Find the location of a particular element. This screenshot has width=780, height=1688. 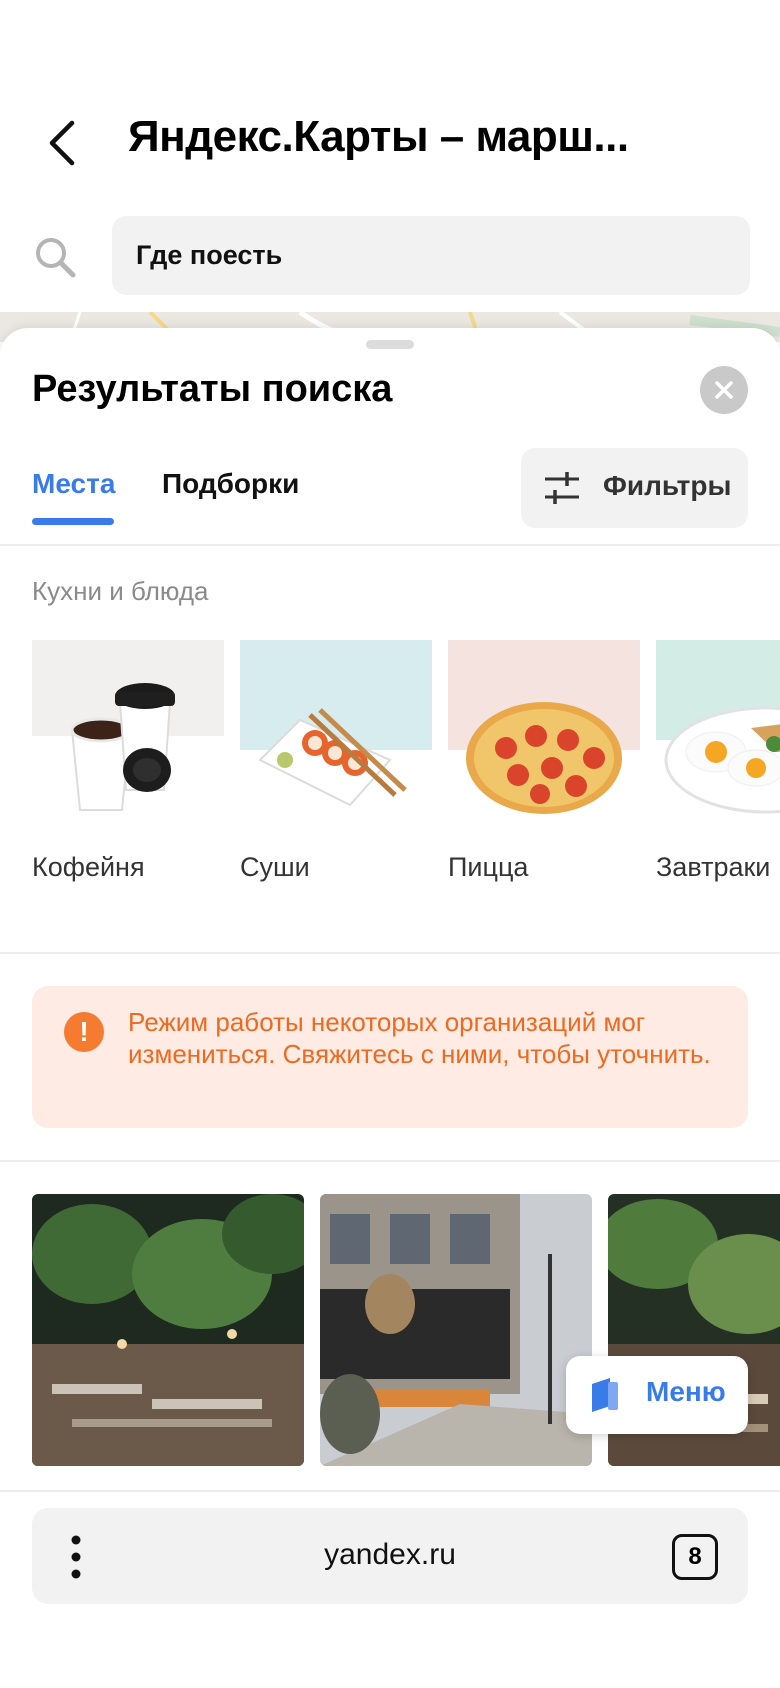

tabs-count-button: 8 is located at coordinates (695, 1557).